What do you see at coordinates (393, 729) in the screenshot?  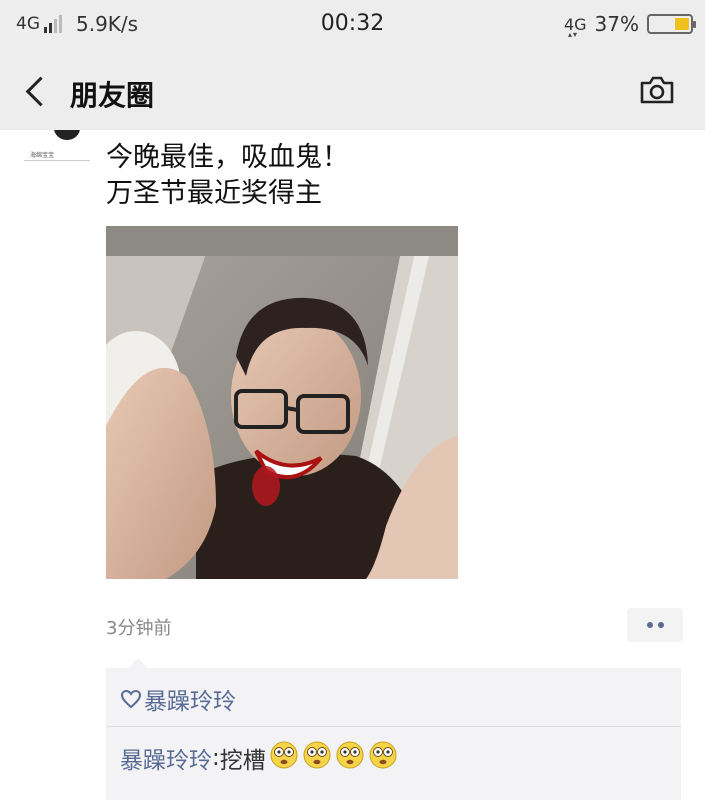 I see `interactions-box: 暴躁玲玲 暴躁玲玲 : 挖槽` at bounding box center [393, 729].